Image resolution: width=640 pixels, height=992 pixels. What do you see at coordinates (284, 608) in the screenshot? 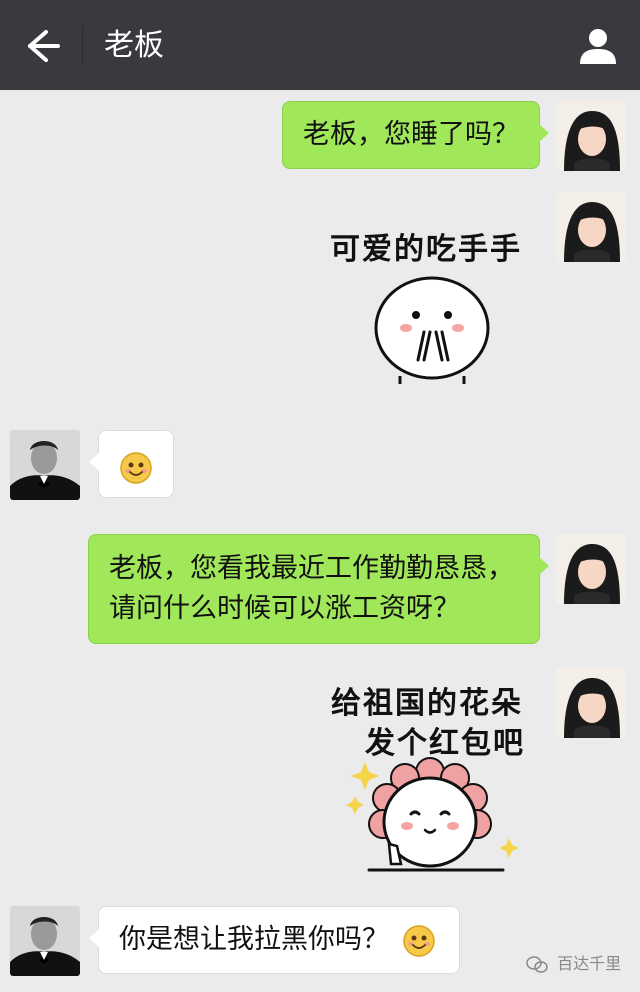
I see `message-text-line: 请问什么时候可以涨工资呀？` at bounding box center [284, 608].